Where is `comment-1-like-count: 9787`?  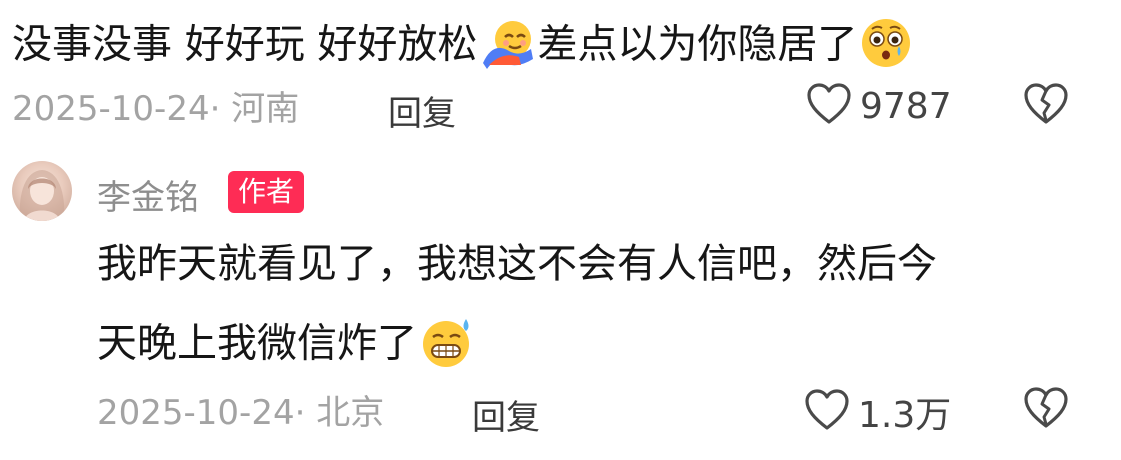
comment-1-like-count: 9787 is located at coordinates (906, 106).